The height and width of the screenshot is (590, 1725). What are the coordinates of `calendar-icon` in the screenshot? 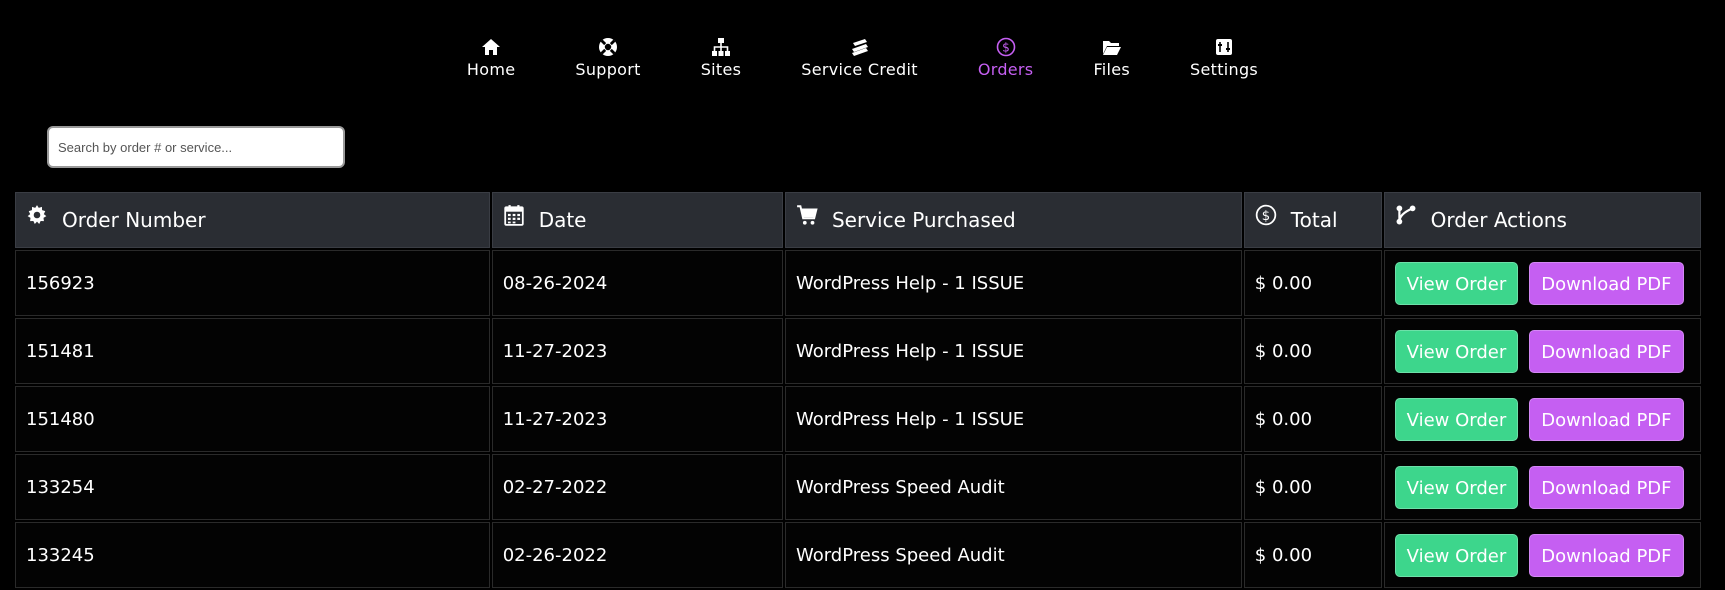 It's located at (514, 215).